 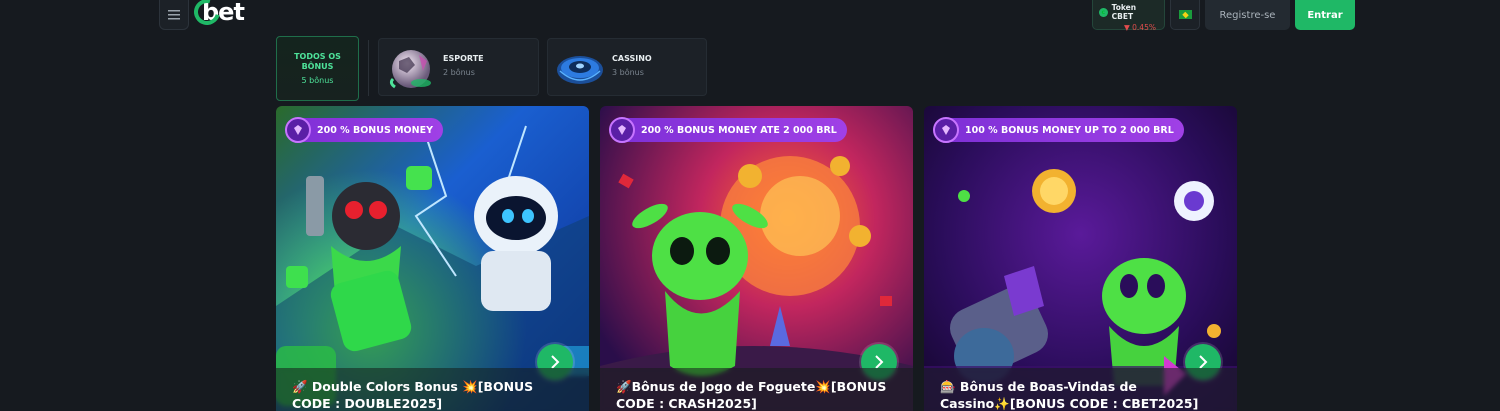 What do you see at coordinates (375, 130) in the screenshot?
I see `bonus-badge-text: 200 % BONUS MONEY` at bounding box center [375, 130].